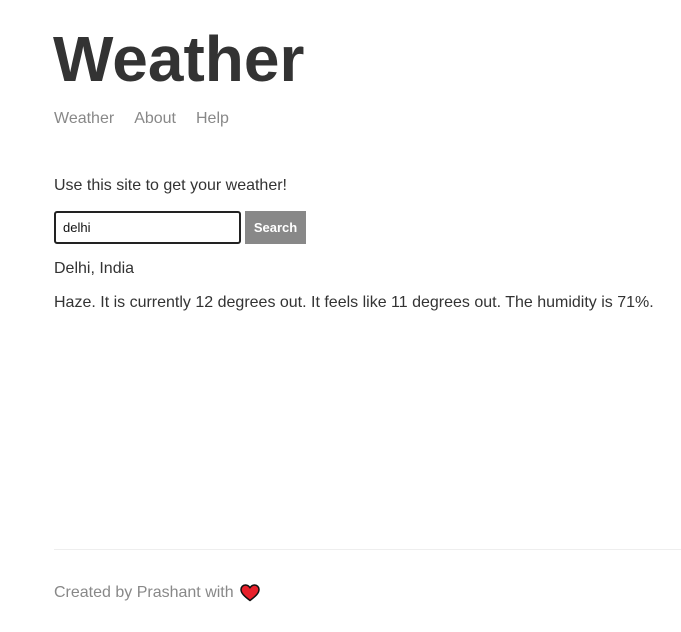 The image size is (681, 632). I want to click on nav-link-help: Help, so click(212, 119).